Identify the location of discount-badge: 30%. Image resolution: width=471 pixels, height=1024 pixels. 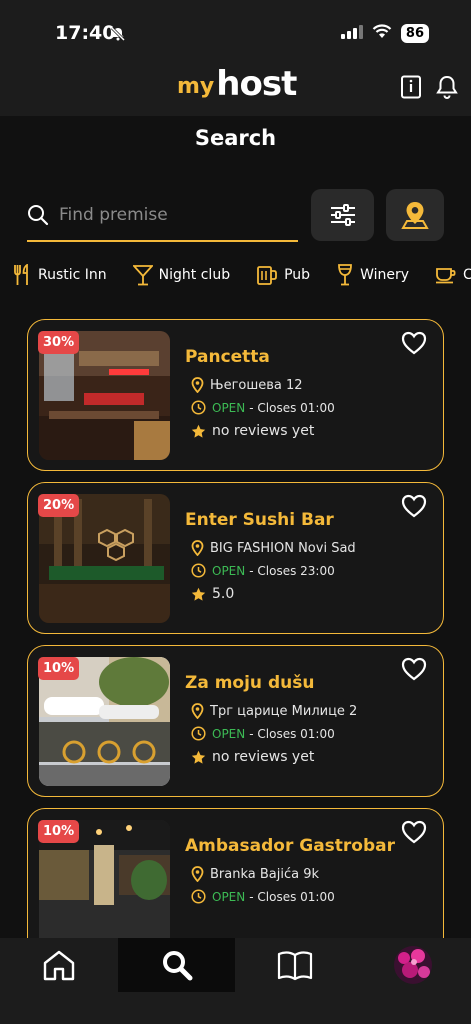
(59, 342).